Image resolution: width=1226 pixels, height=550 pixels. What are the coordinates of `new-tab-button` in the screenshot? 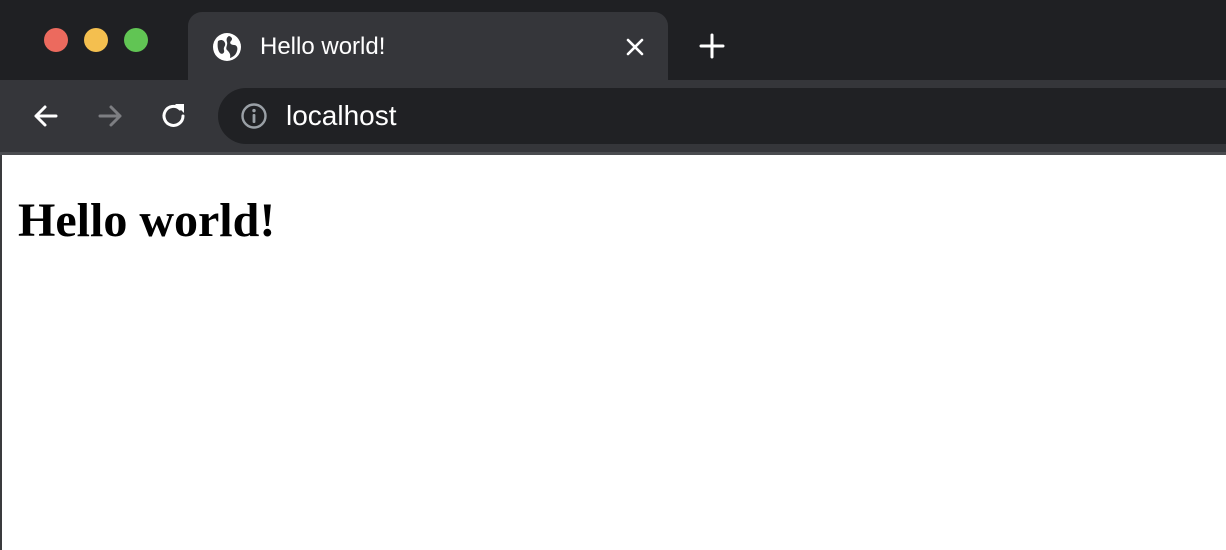 It's located at (712, 46).